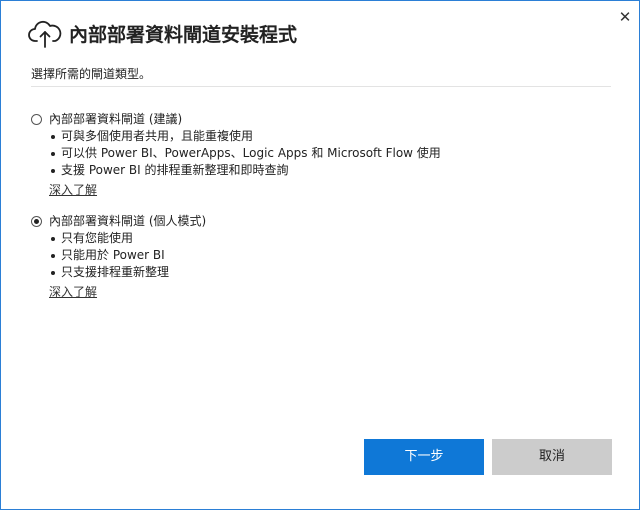 This screenshot has height=510, width=640. Describe the element at coordinates (424, 457) in the screenshot. I see `next-button: 下一步` at that location.